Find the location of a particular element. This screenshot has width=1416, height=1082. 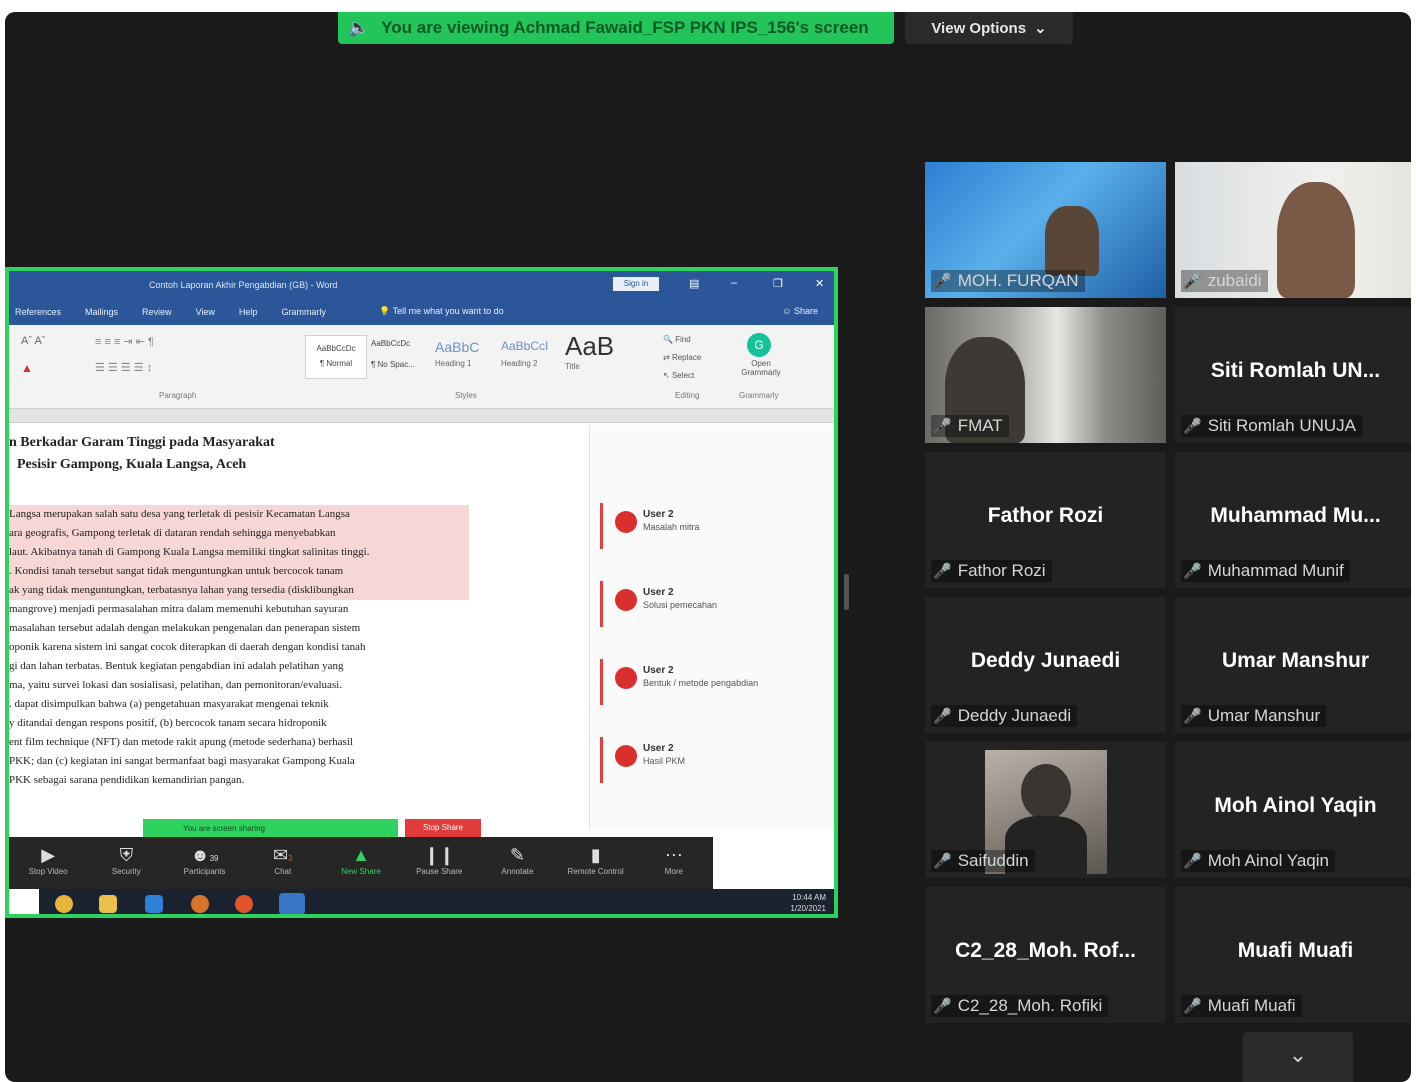

pause-share-button: ❙❙ Pause Share is located at coordinates (439, 863).